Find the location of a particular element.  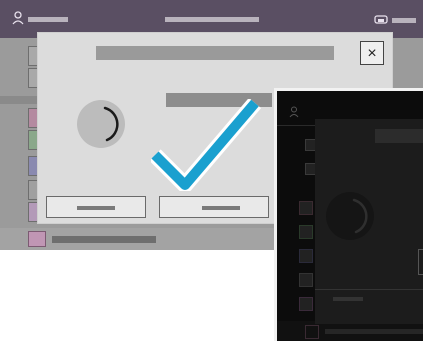

ok-button is located at coordinates (214, 207).